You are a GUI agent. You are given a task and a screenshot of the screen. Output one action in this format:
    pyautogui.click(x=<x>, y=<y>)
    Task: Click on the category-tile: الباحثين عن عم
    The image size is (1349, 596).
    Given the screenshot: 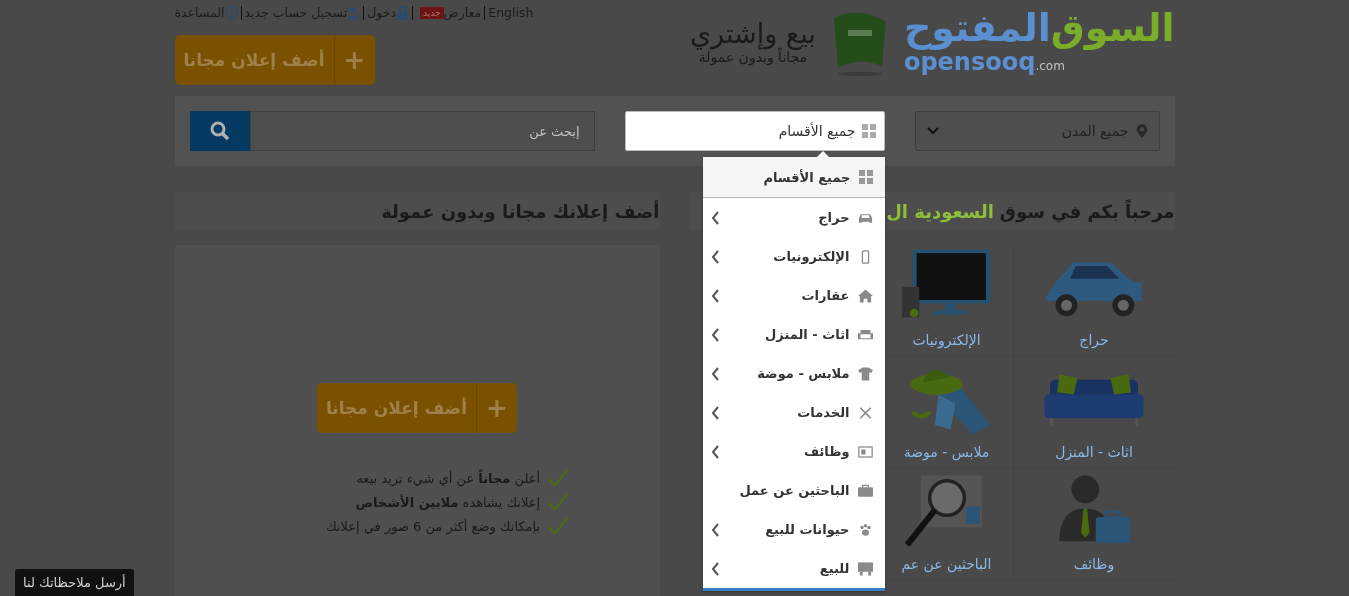 What is the action you would take?
    pyautogui.click(x=931, y=525)
    